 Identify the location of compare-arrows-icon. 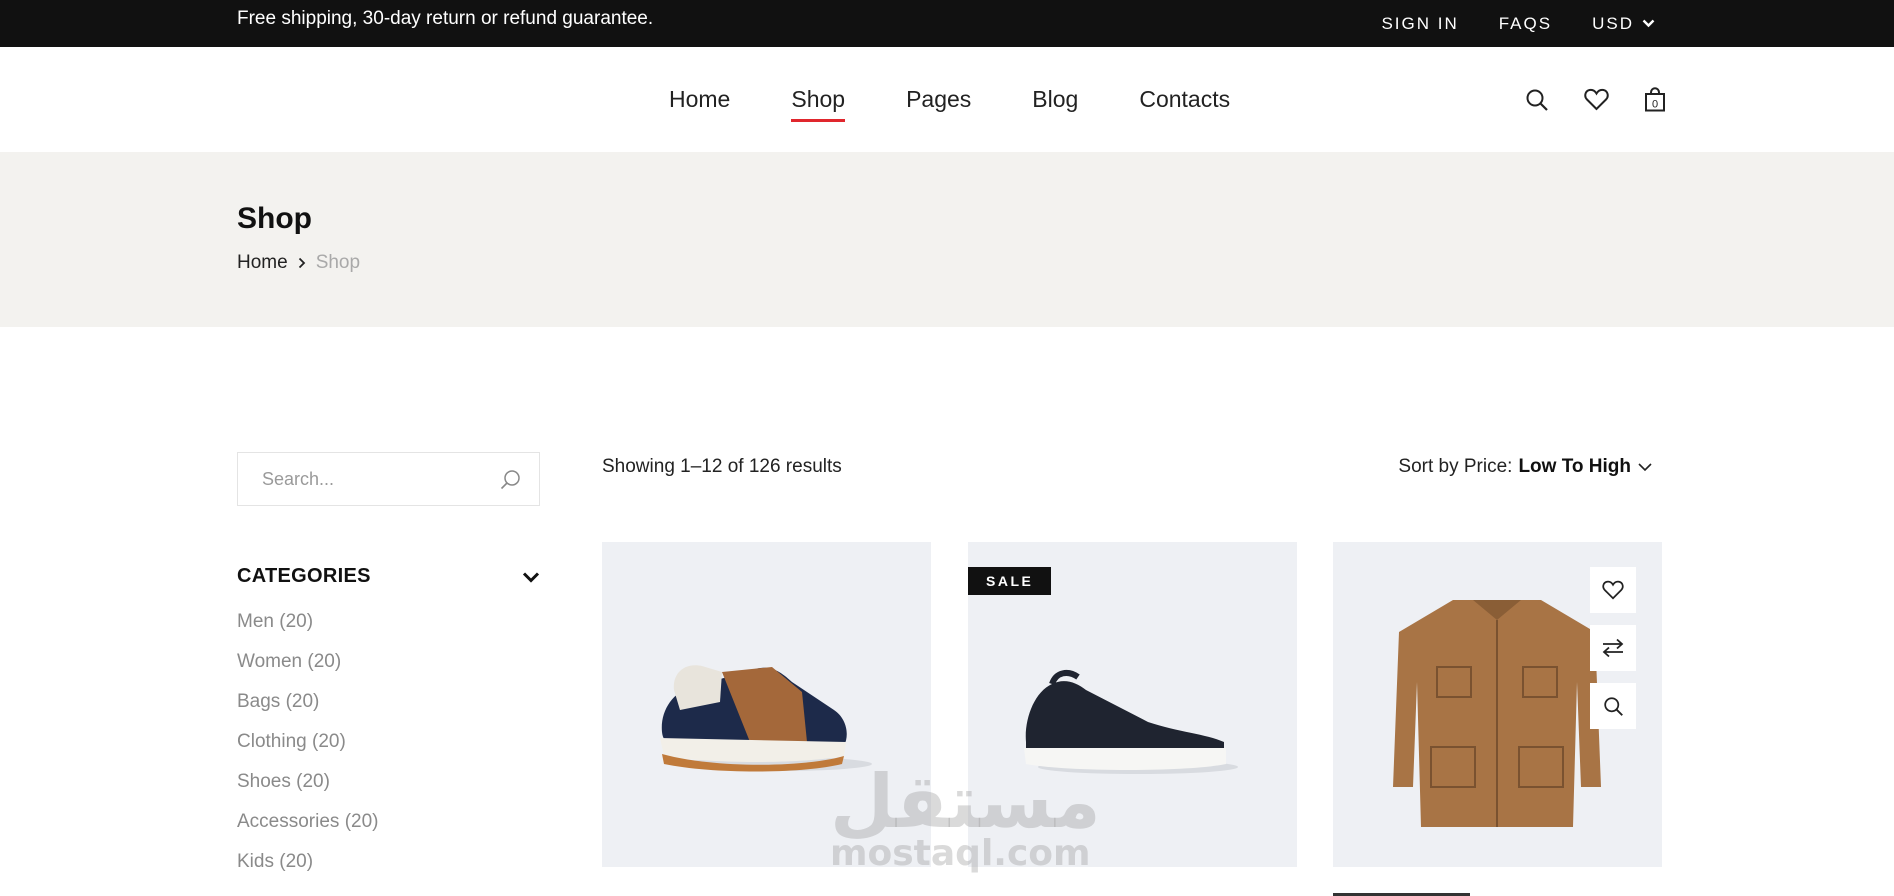
(1613, 648).